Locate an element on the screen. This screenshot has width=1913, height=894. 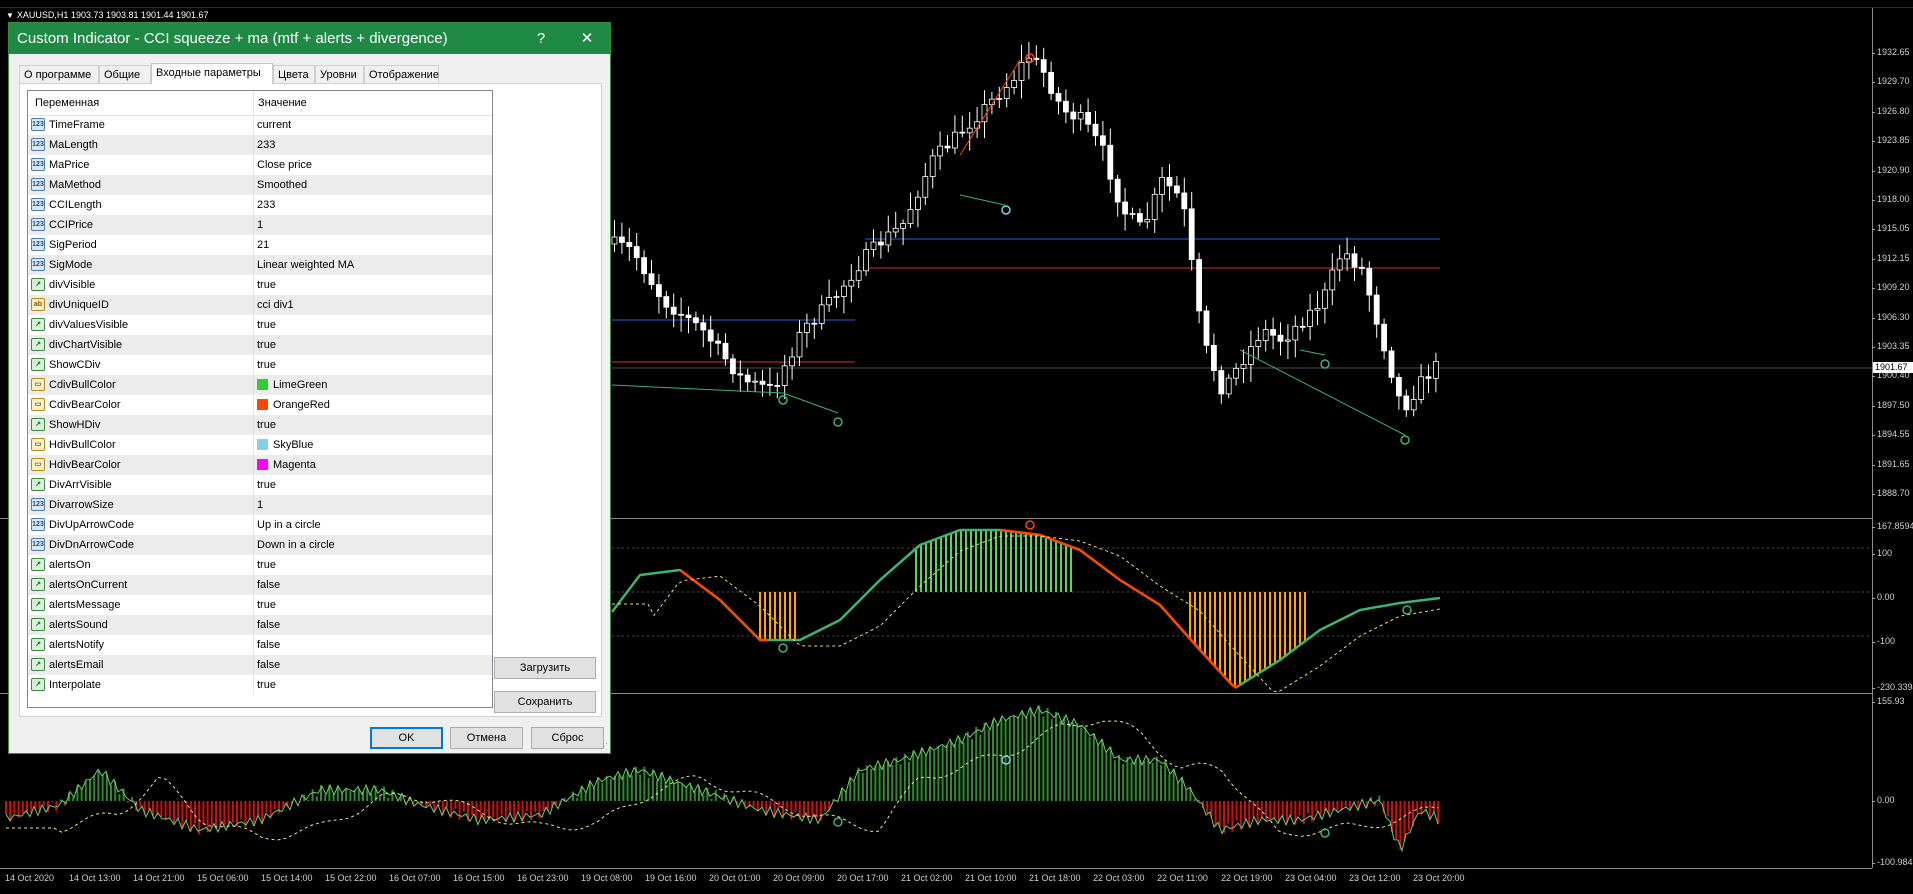
parameter-row: ↗ alertsOn true is located at coordinates (260, 565).